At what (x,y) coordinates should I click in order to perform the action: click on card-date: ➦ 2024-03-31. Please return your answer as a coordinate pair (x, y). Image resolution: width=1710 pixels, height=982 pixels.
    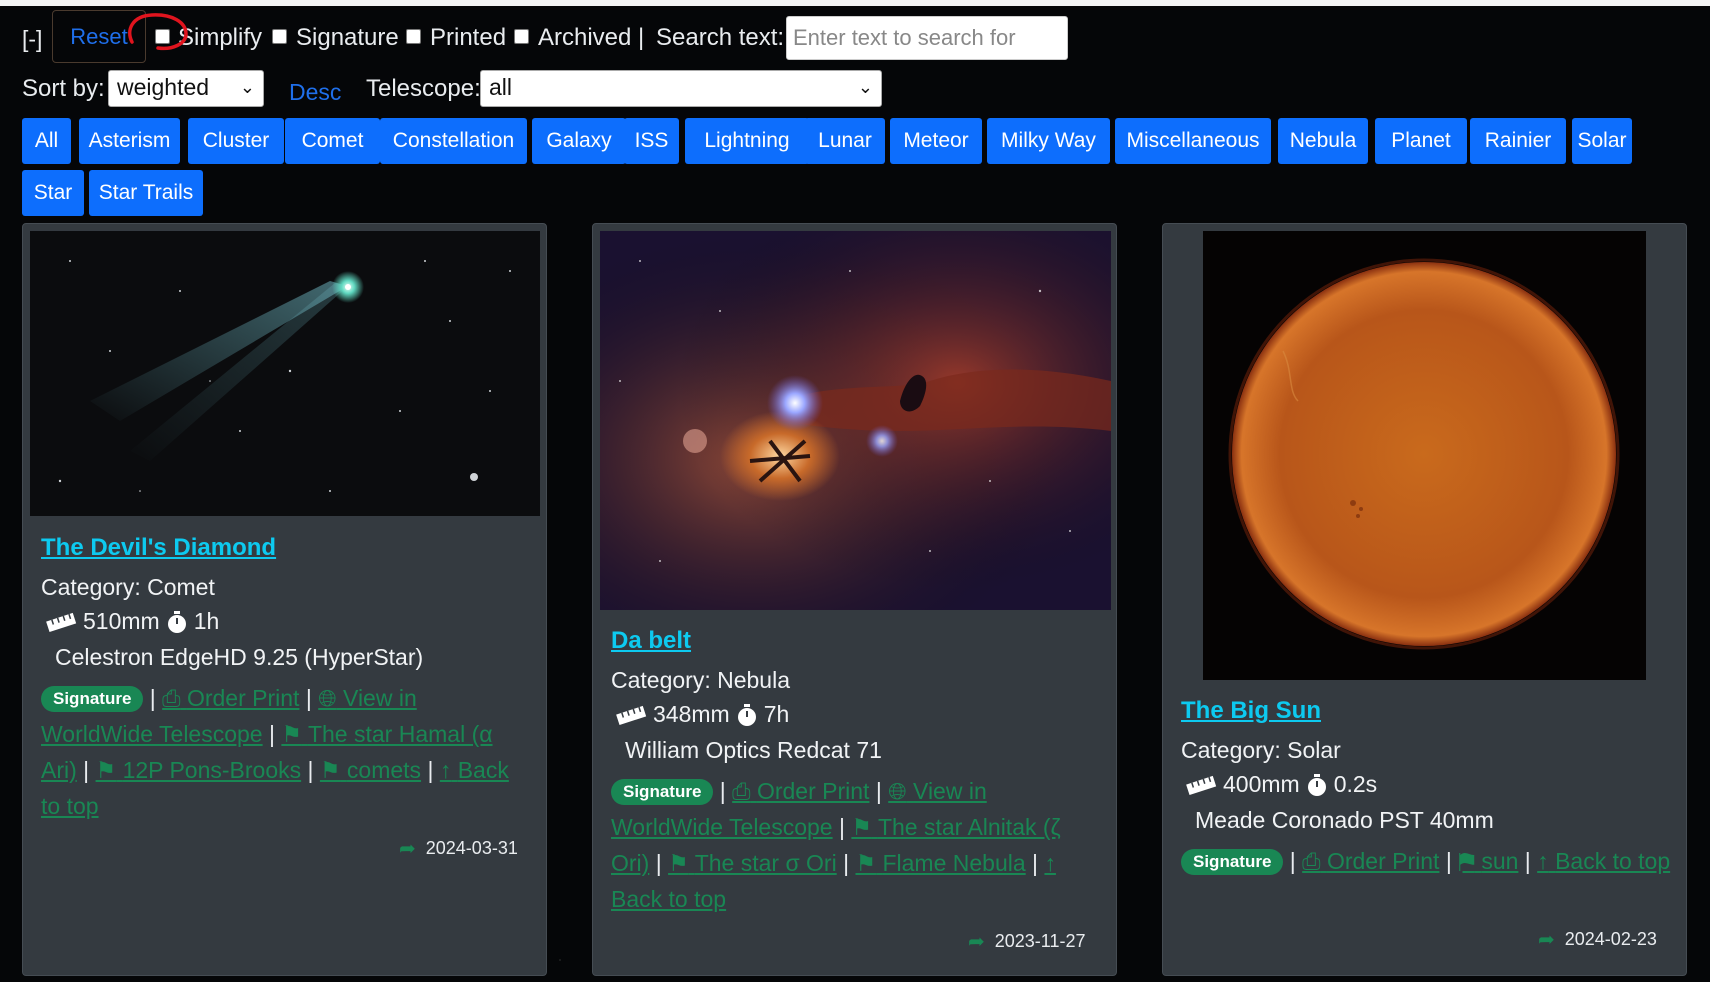
    Looking at the image, I should click on (458, 848).